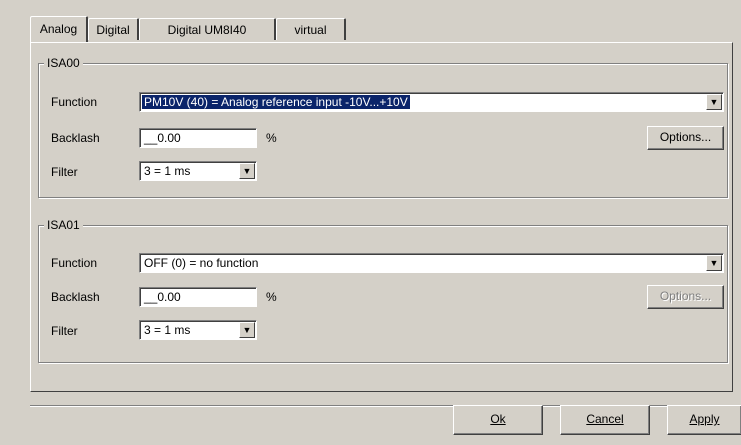 This screenshot has width=741, height=445. I want to click on tab-label: Analog, so click(58, 29).